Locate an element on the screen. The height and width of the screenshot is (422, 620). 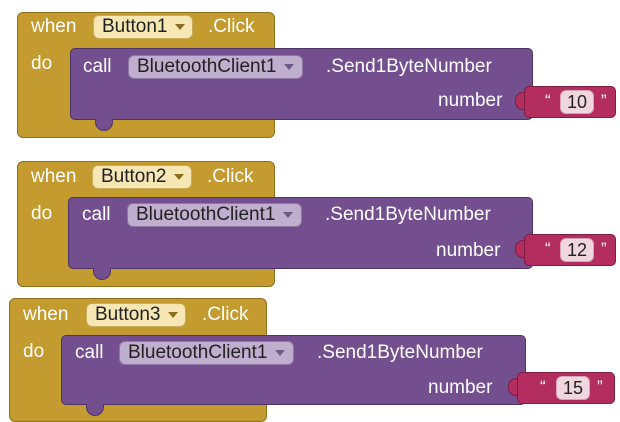
component-dropdown-button2: Button2 is located at coordinates (142, 177).